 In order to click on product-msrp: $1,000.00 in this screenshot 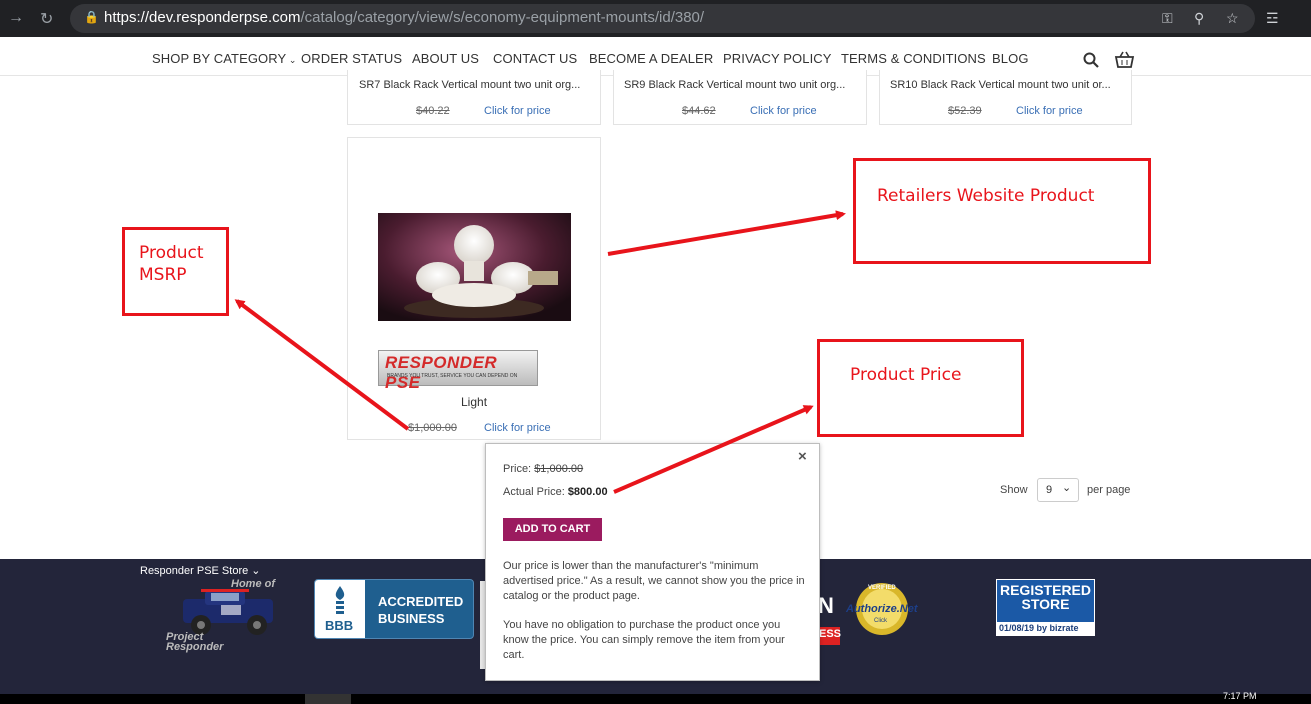, I will do `click(432, 428)`.